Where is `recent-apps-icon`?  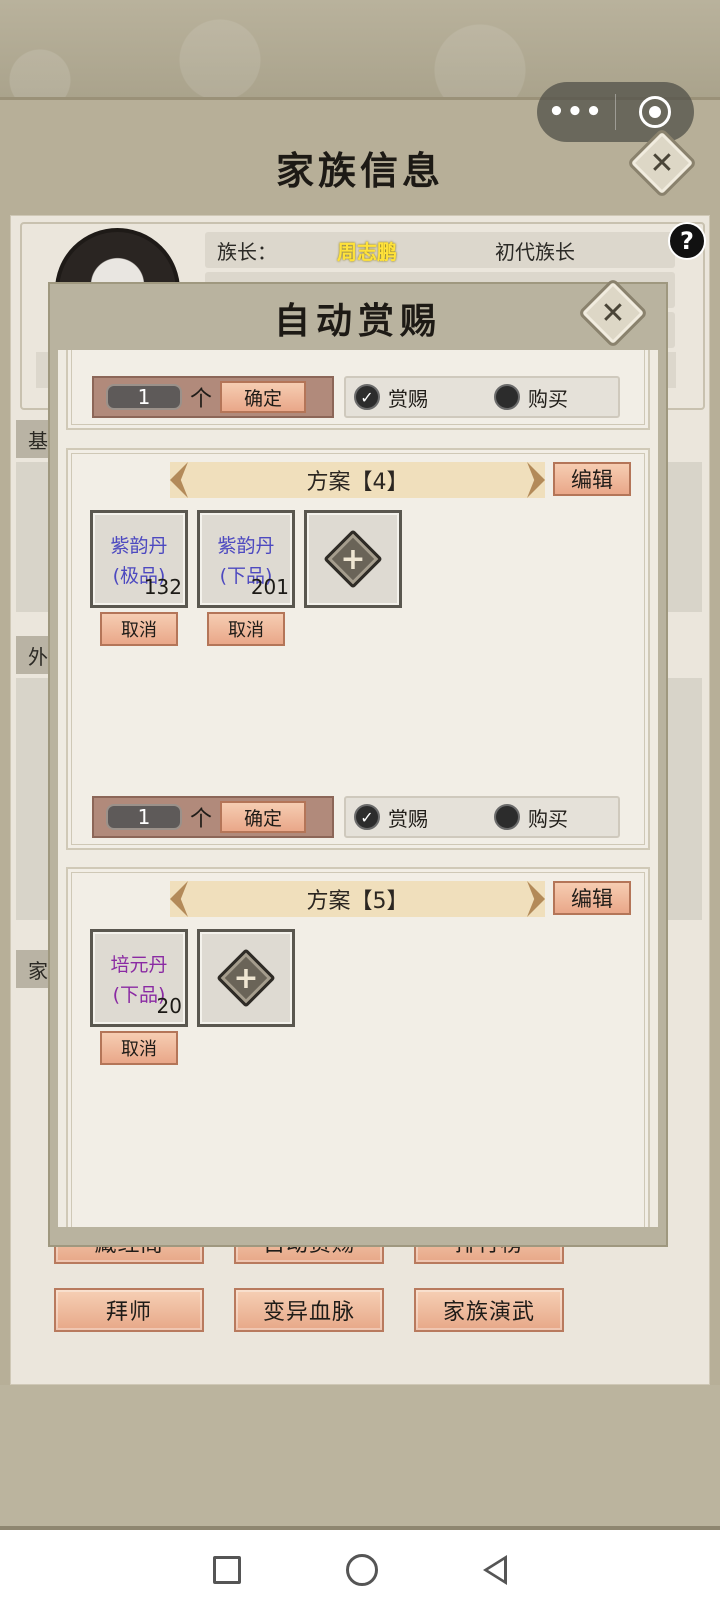 recent-apps-icon is located at coordinates (226, 1570).